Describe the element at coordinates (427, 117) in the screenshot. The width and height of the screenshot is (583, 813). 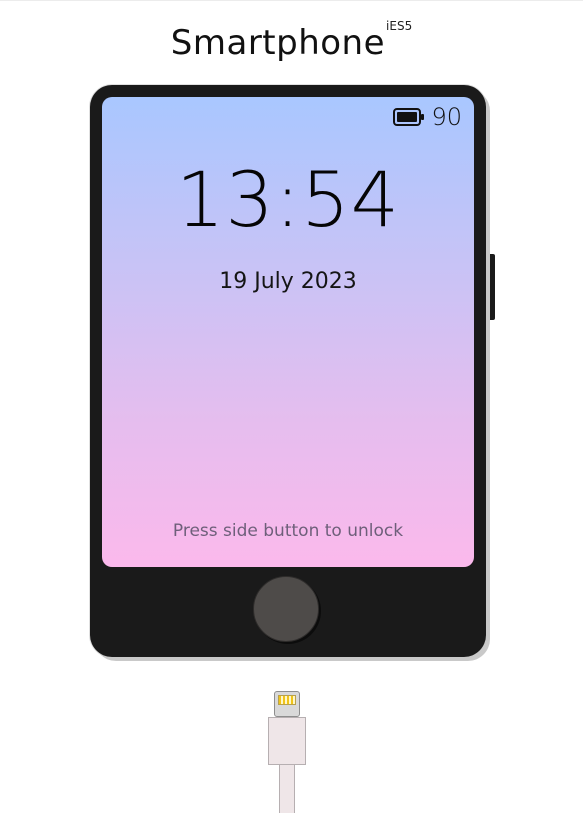
I see `status-bar: 90` at that location.